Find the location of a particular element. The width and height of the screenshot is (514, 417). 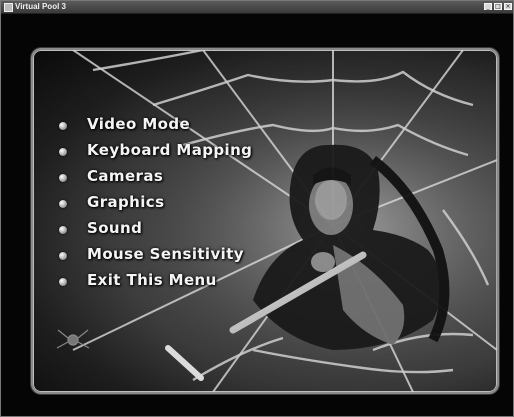

menu-item-label: Exit This Menu is located at coordinates (152, 280).